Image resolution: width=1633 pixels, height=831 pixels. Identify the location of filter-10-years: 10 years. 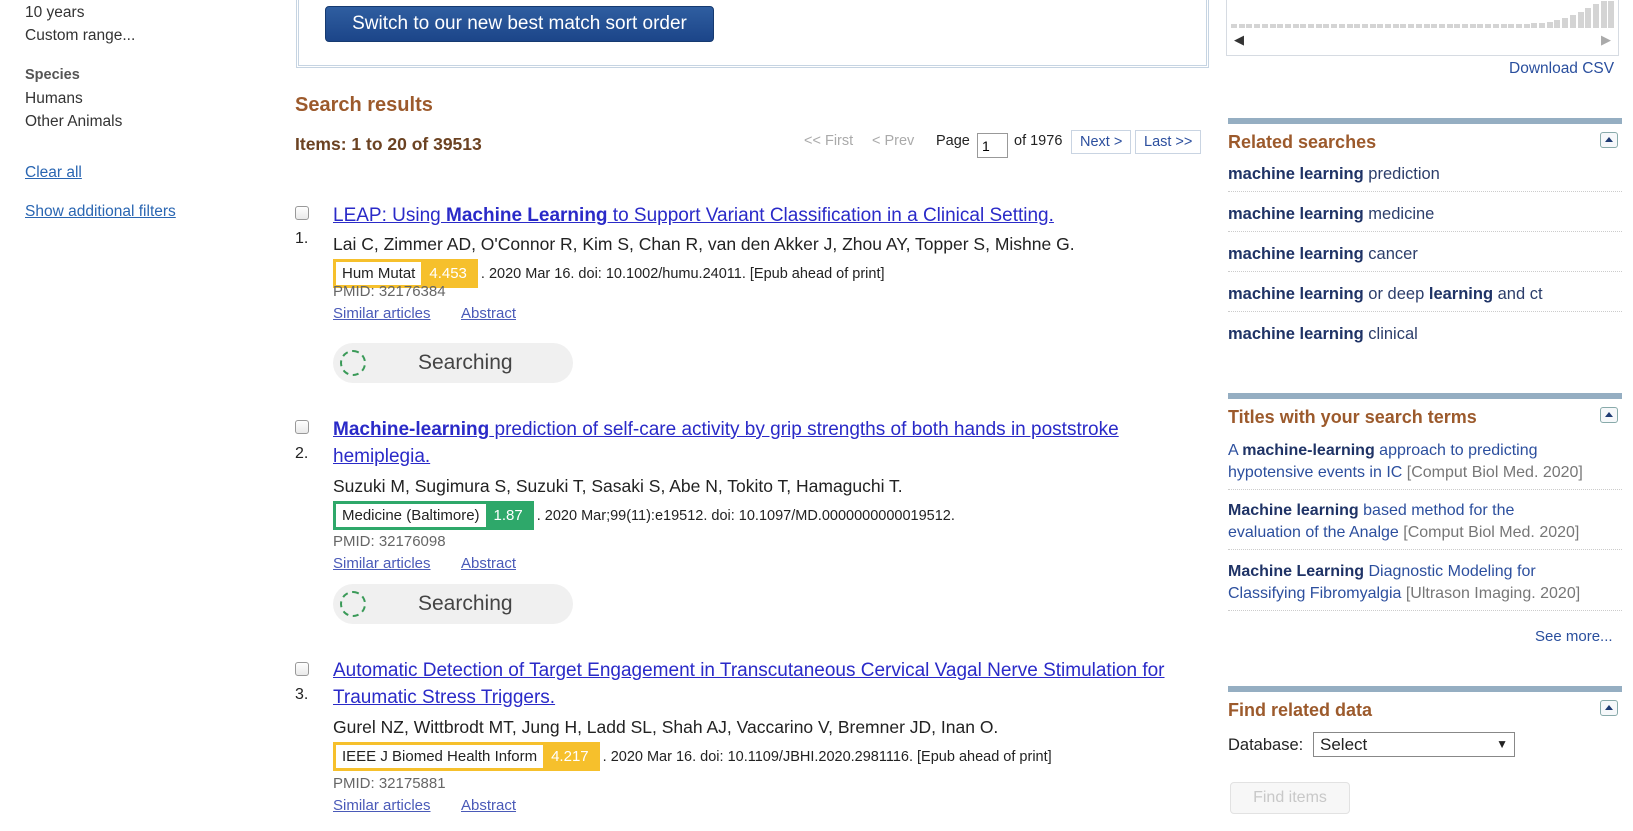
(54, 13).